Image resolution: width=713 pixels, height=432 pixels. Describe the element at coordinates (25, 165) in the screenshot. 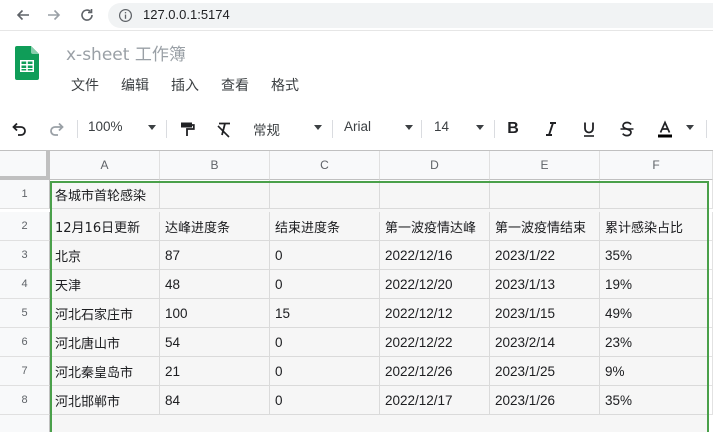

I see `select-all-corner` at that location.